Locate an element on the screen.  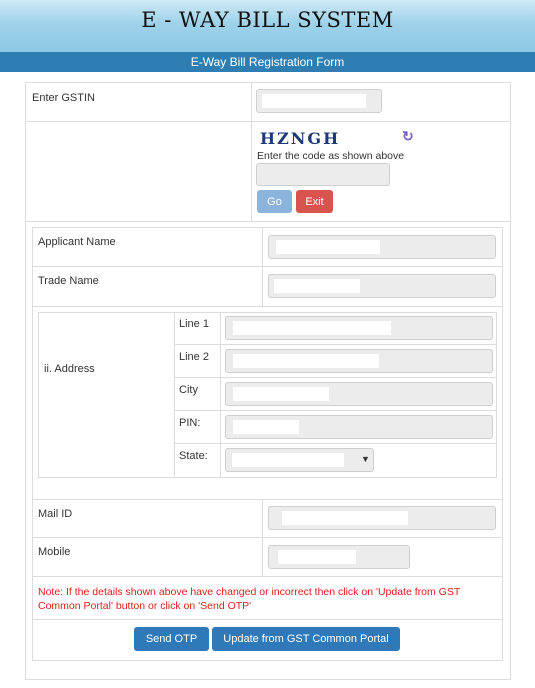
send-otp-button: Send OTP is located at coordinates (171, 639).